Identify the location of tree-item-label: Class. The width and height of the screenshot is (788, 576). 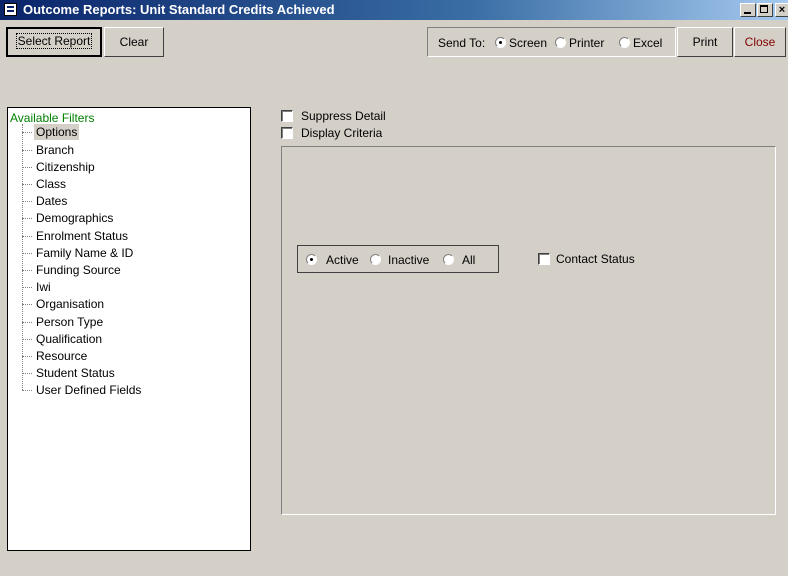
(51, 184).